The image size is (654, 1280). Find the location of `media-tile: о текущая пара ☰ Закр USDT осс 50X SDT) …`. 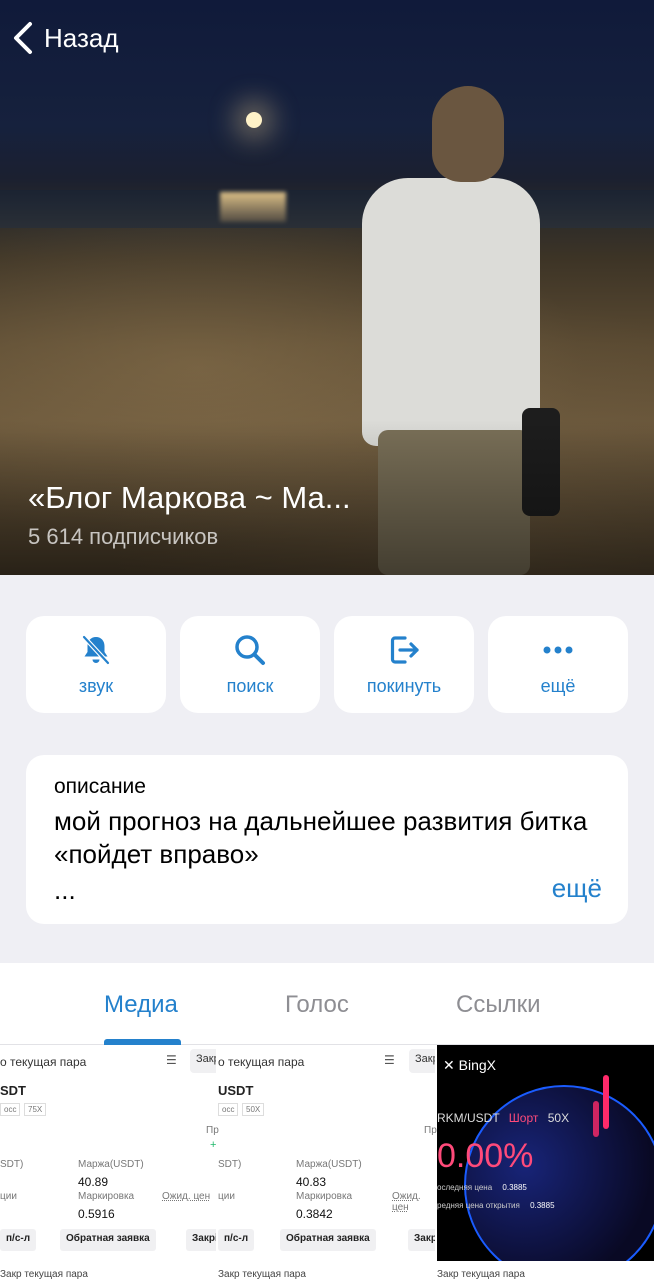

media-tile: о текущая пара ☰ Закр USDT осс 50X SDT) … is located at coordinates (326, 1153).